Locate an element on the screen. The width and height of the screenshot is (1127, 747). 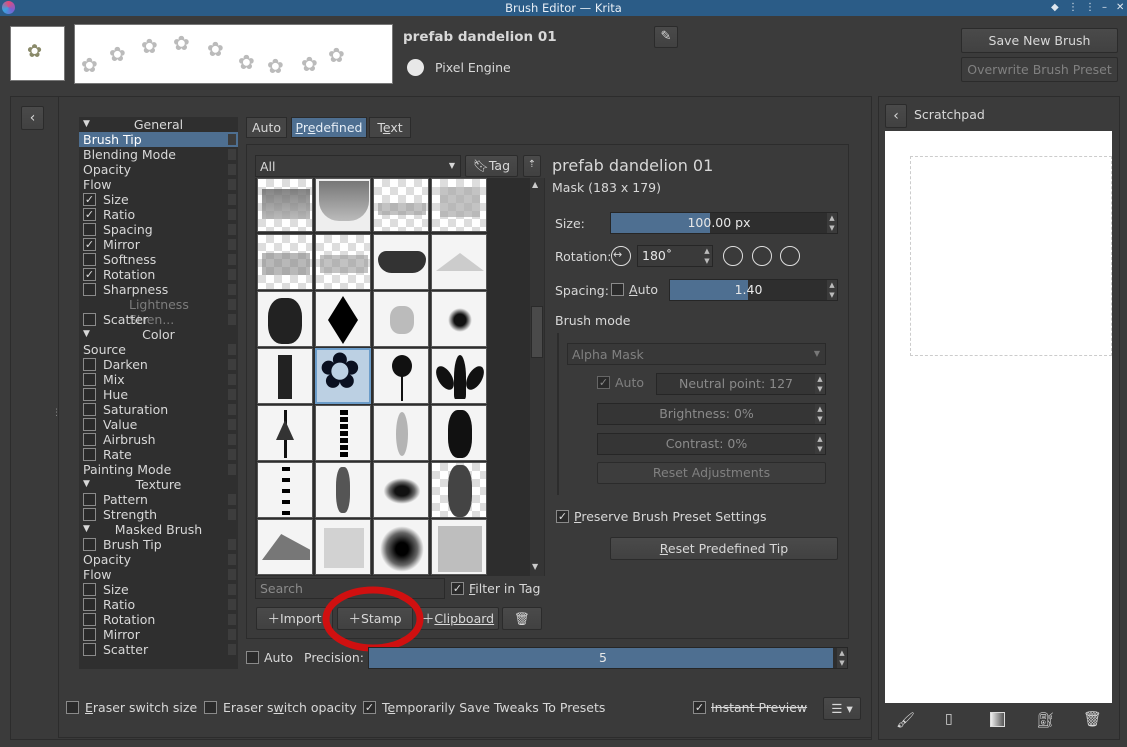
option-item: ✓ Mirror is located at coordinates (158, 244).